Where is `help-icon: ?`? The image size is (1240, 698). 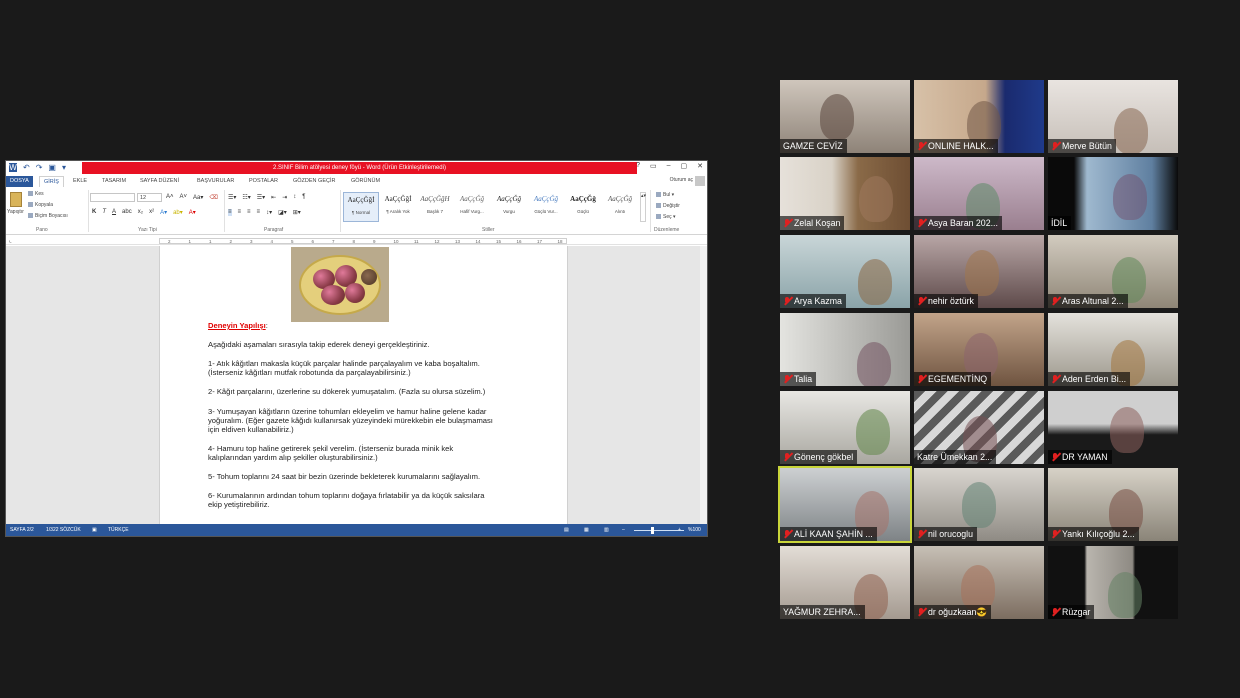 help-icon: ? is located at coordinates (638, 166).